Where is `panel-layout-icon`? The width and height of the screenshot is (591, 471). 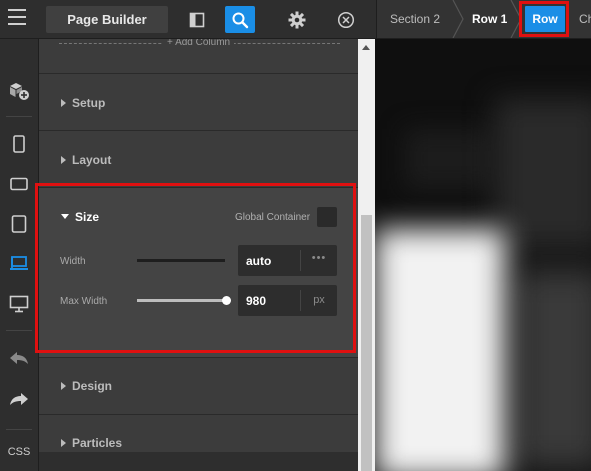
panel-layout-icon is located at coordinates (197, 19).